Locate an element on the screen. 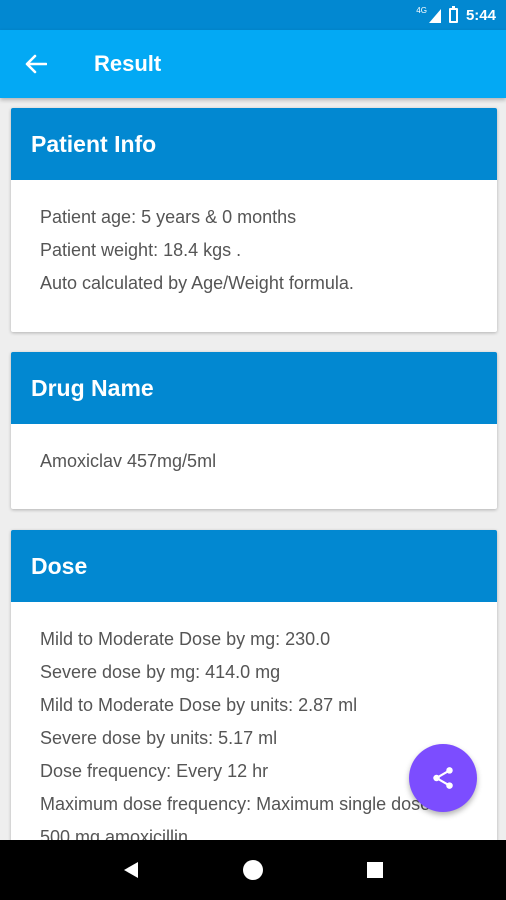 This screenshot has height=900, width=506. share-icon is located at coordinates (443, 778).